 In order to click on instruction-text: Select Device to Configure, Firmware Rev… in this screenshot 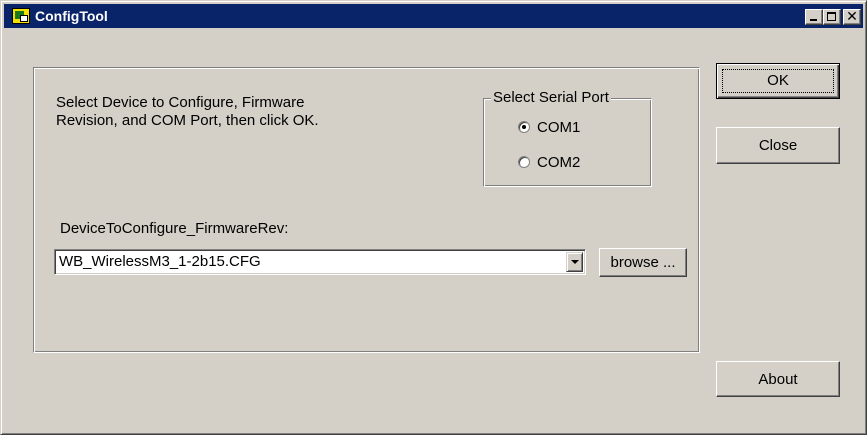, I will do `click(221, 112)`.